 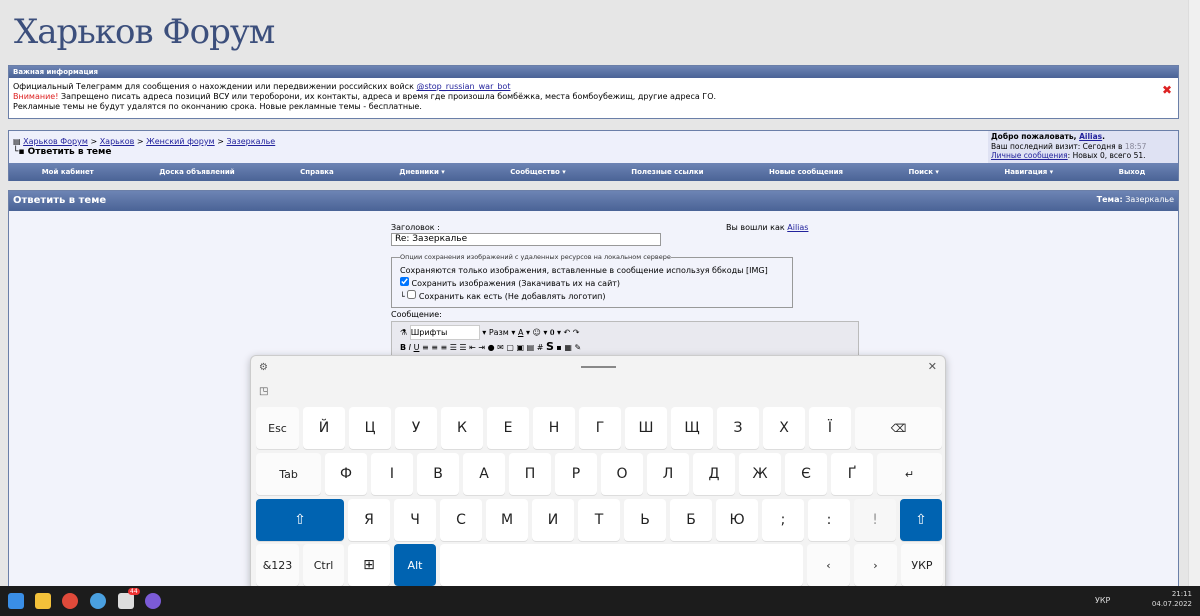 What do you see at coordinates (692, 428) in the screenshot?
I see `key: Щ` at bounding box center [692, 428].